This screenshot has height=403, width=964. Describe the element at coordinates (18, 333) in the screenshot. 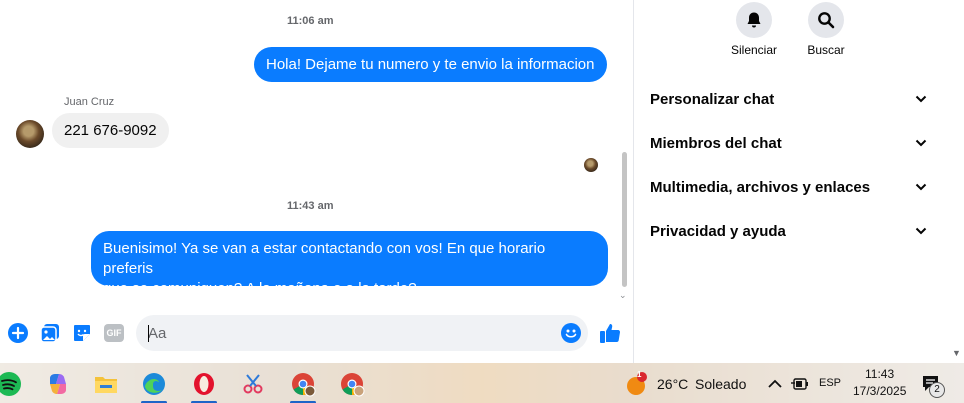

I see `plus-circle-icon` at that location.